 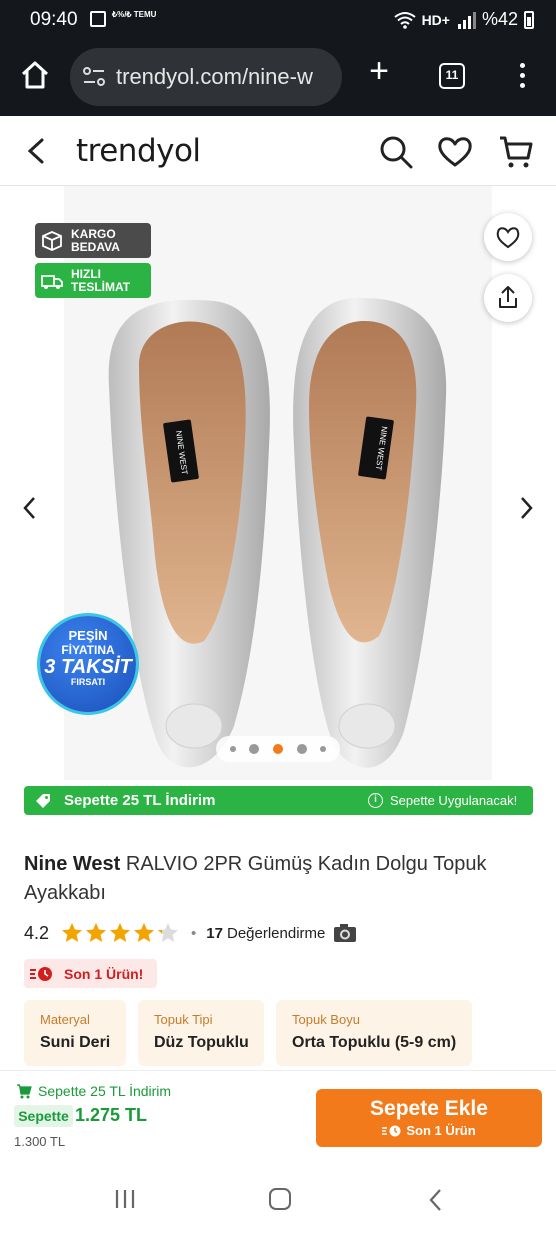 I want to click on site-header: trendyol, so click(x=278, y=151).